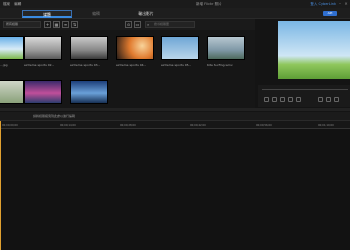 This screenshot has width=350, height=250. Describe the element at coordinates (47, 14) in the screenshot. I see `tab-media: 媒體` at that location.